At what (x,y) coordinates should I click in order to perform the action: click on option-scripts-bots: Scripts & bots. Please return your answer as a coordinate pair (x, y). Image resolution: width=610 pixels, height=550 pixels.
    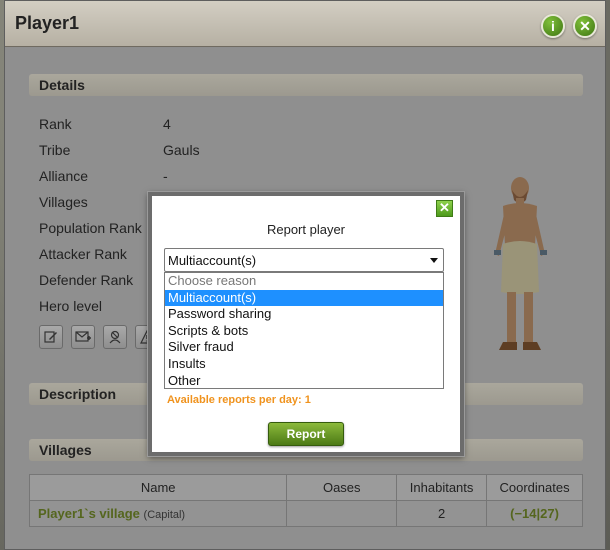
    Looking at the image, I should click on (304, 331).